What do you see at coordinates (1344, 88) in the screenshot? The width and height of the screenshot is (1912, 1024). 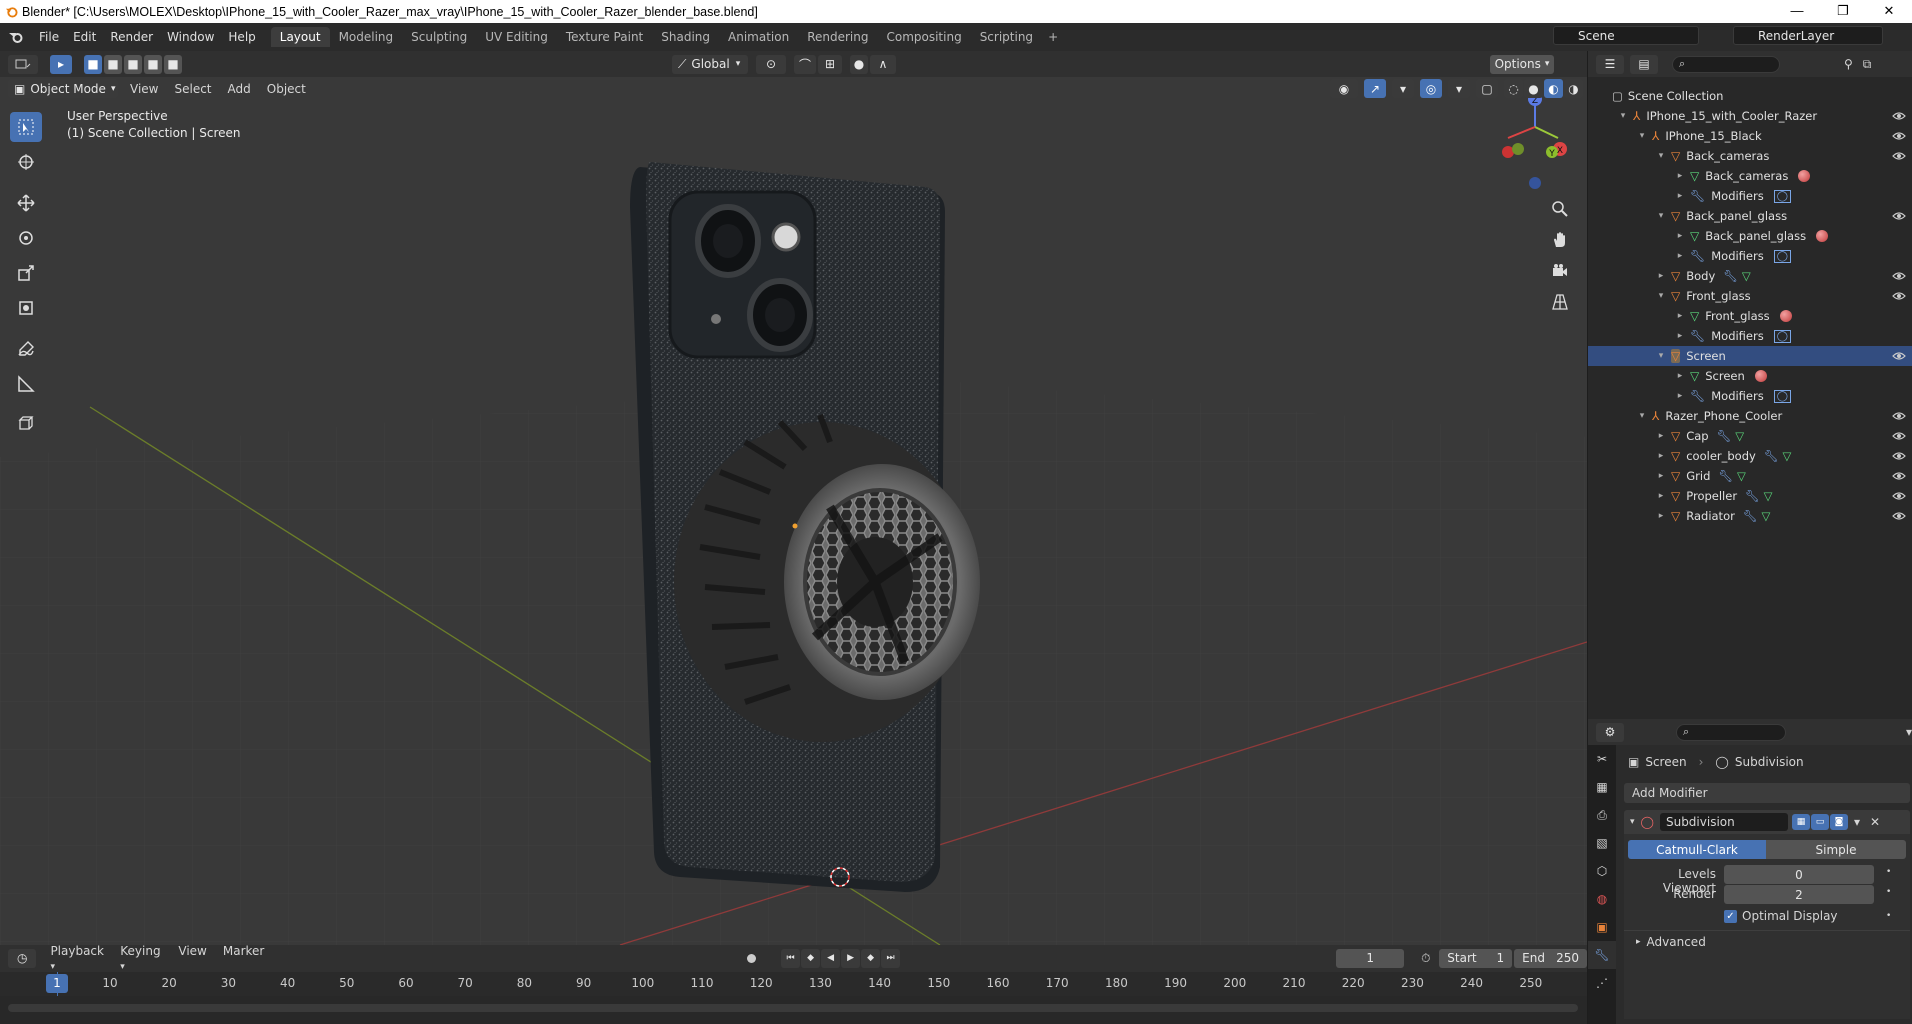 I see `visibility-icon: ◉` at bounding box center [1344, 88].